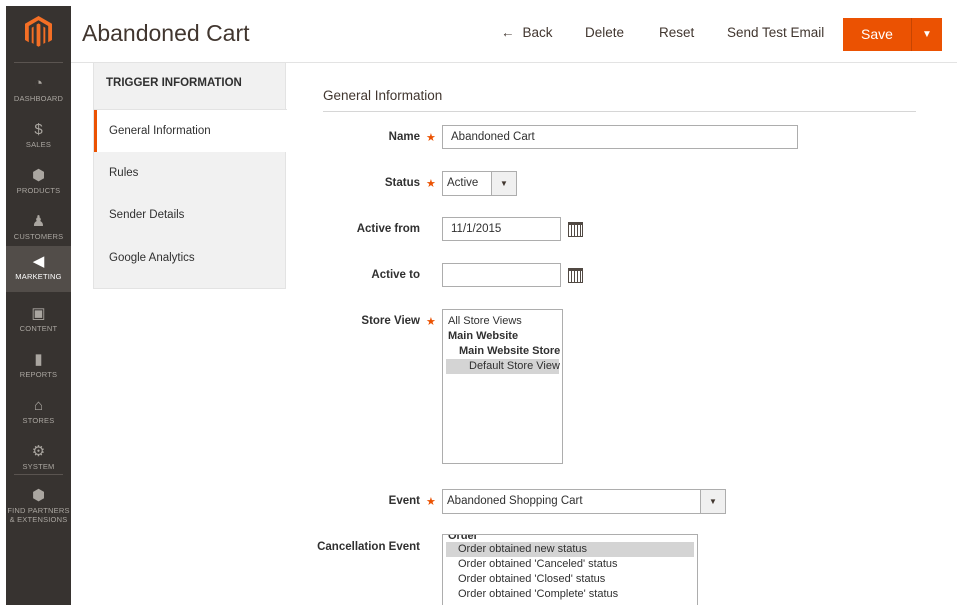 The height and width of the screenshot is (605, 957). What do you see at coordinates (404, 501) in the screenshot?
I see `event-label: Event` at bounding box center [404, 501].